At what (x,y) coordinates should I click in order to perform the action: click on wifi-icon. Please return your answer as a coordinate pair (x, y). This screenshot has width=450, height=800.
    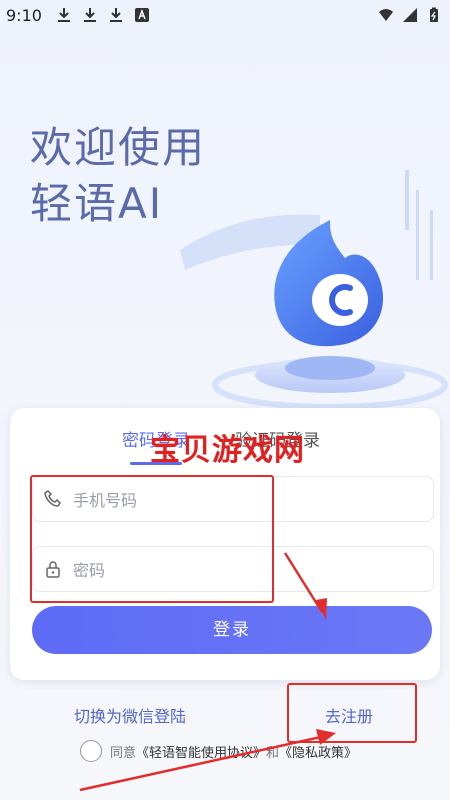
    Looking at the image, I should click on (386, 15).